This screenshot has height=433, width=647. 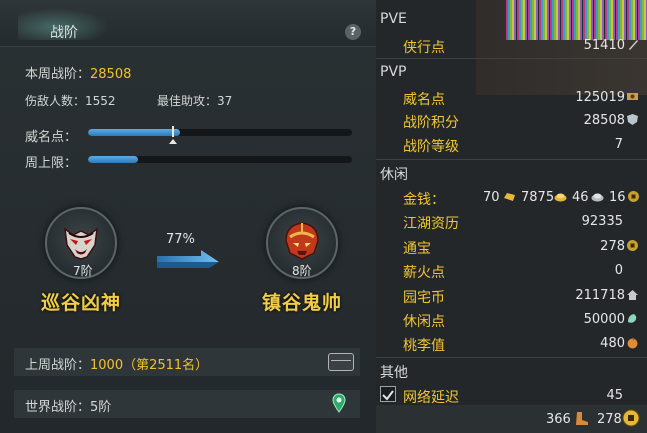 I want to click on pvp-row-rank-points: 战阶积分 28508, so click(x=511, y=120).